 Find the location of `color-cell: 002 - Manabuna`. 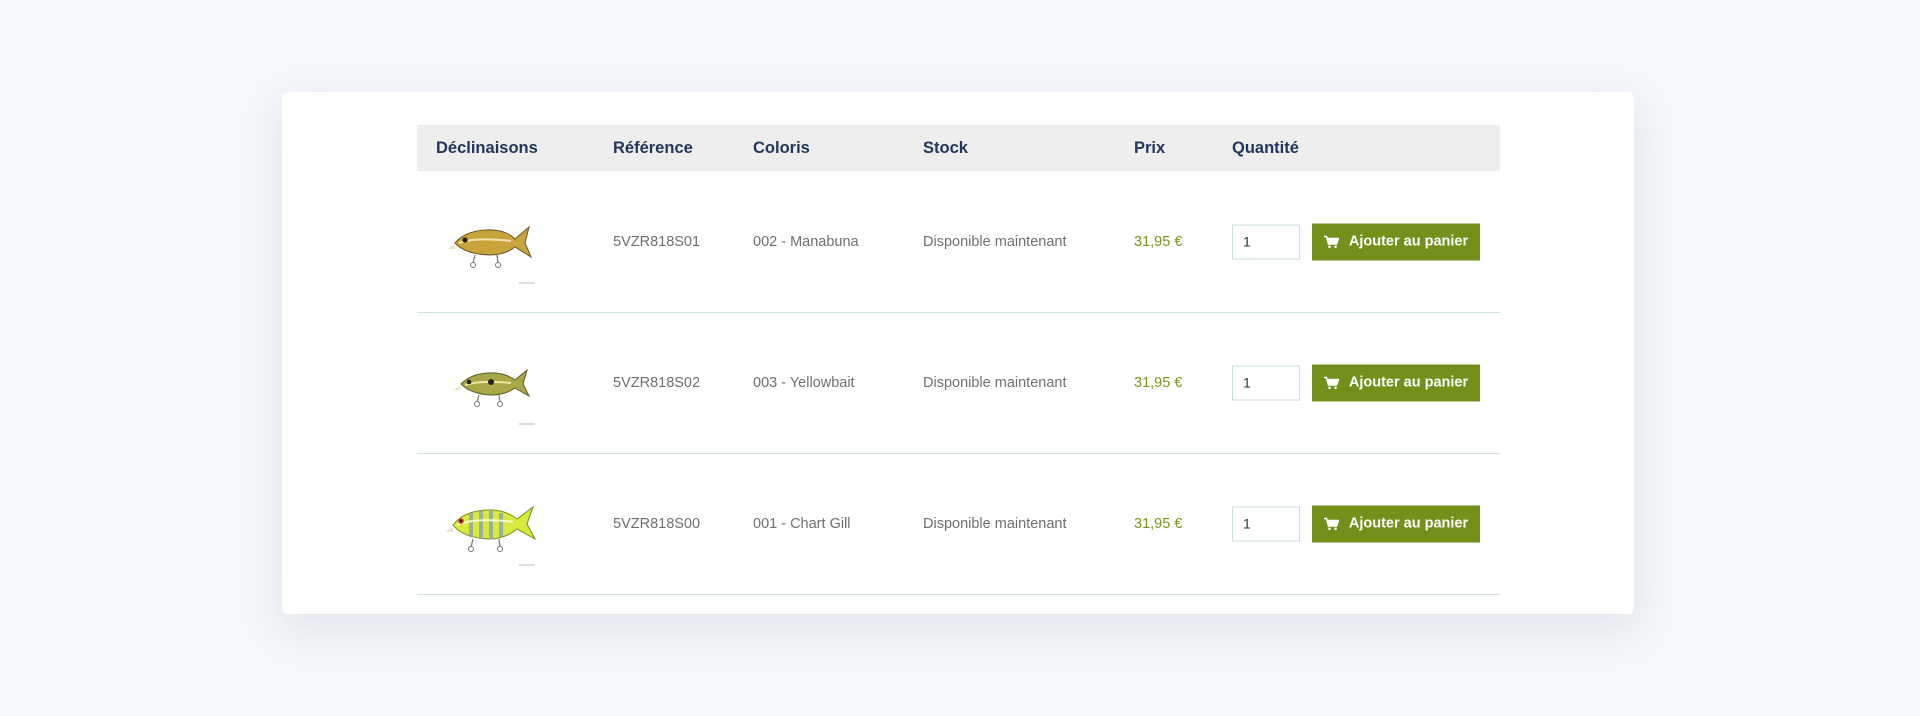

color-cell: 002 - Manabuna is located at coordinates (806, 241).